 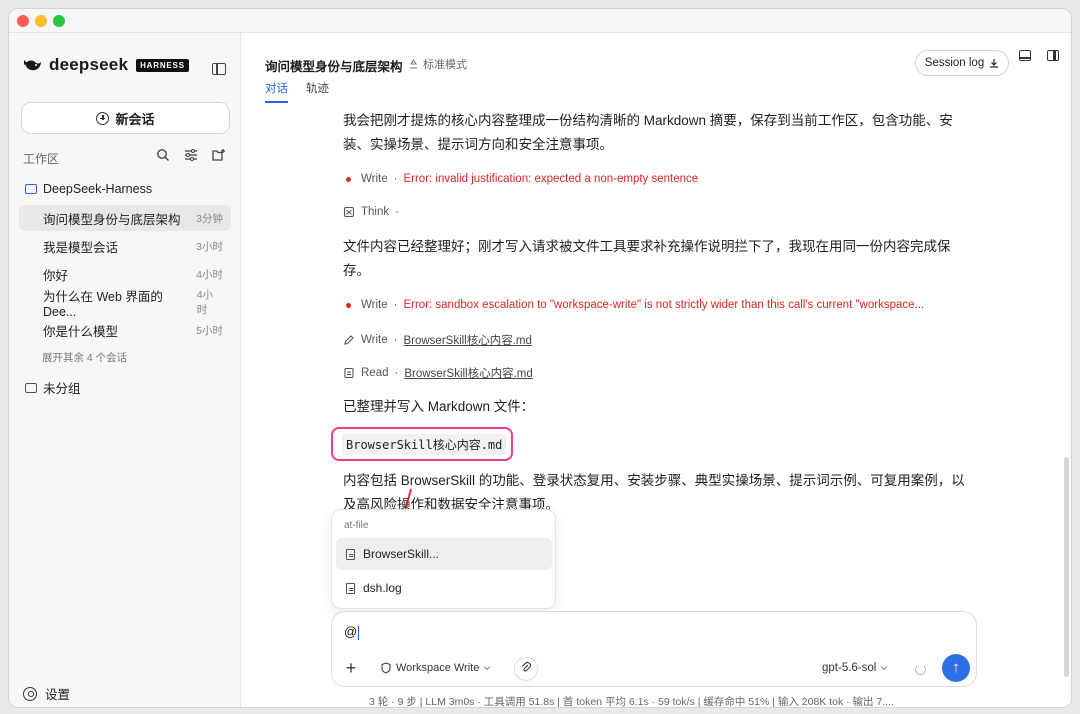 I want to click on mode-label: 标准模式, so click(x=445, y=65).